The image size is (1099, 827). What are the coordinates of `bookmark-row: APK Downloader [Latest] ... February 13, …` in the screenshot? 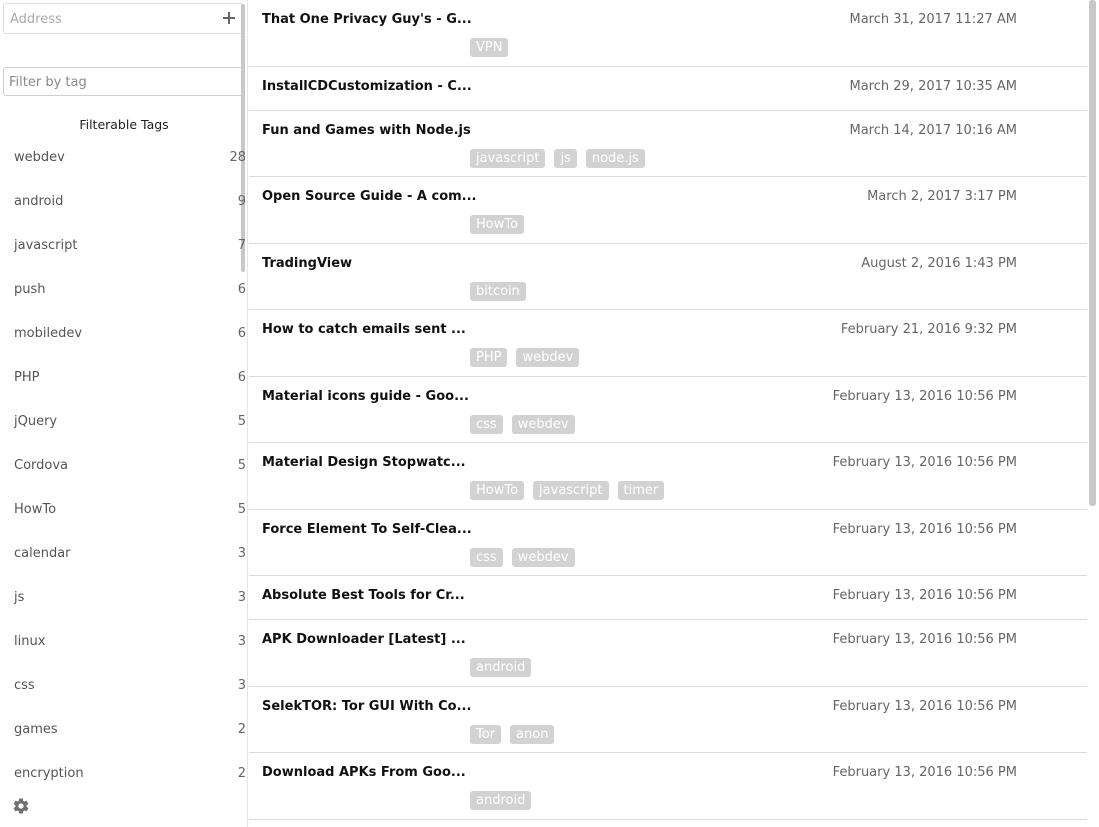 It's located at (668, 653).